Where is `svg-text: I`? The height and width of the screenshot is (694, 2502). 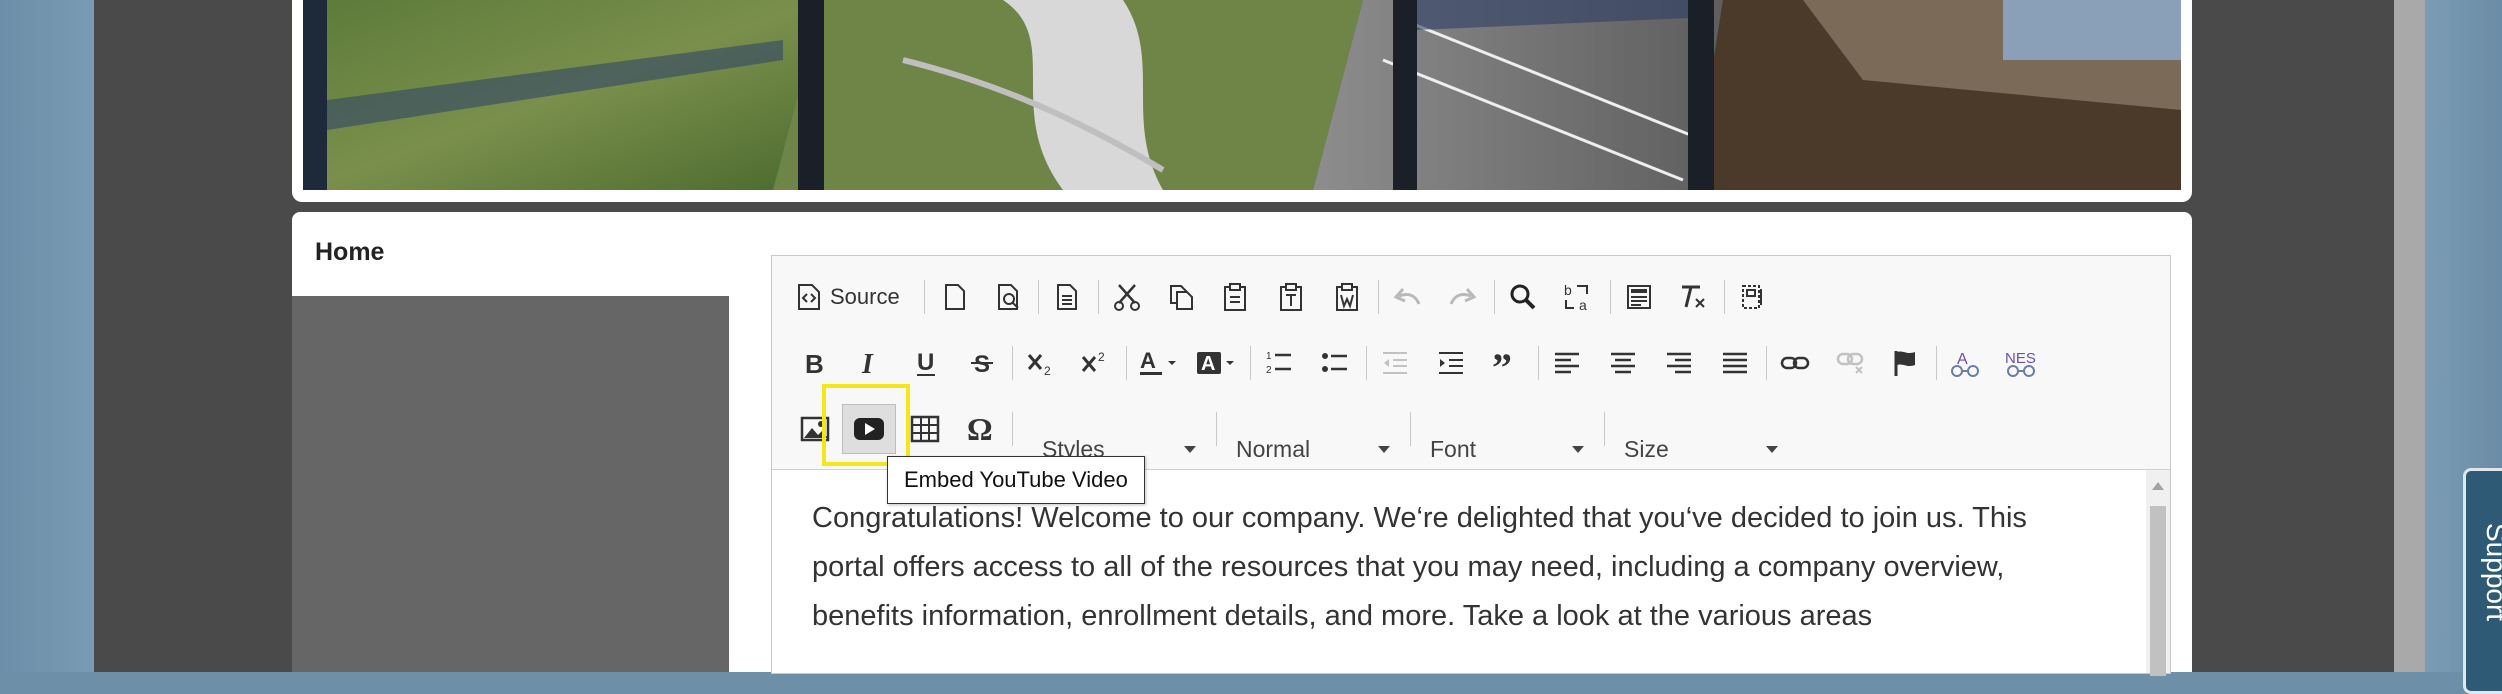 svg-text: I is located at coordinates (867, 363).